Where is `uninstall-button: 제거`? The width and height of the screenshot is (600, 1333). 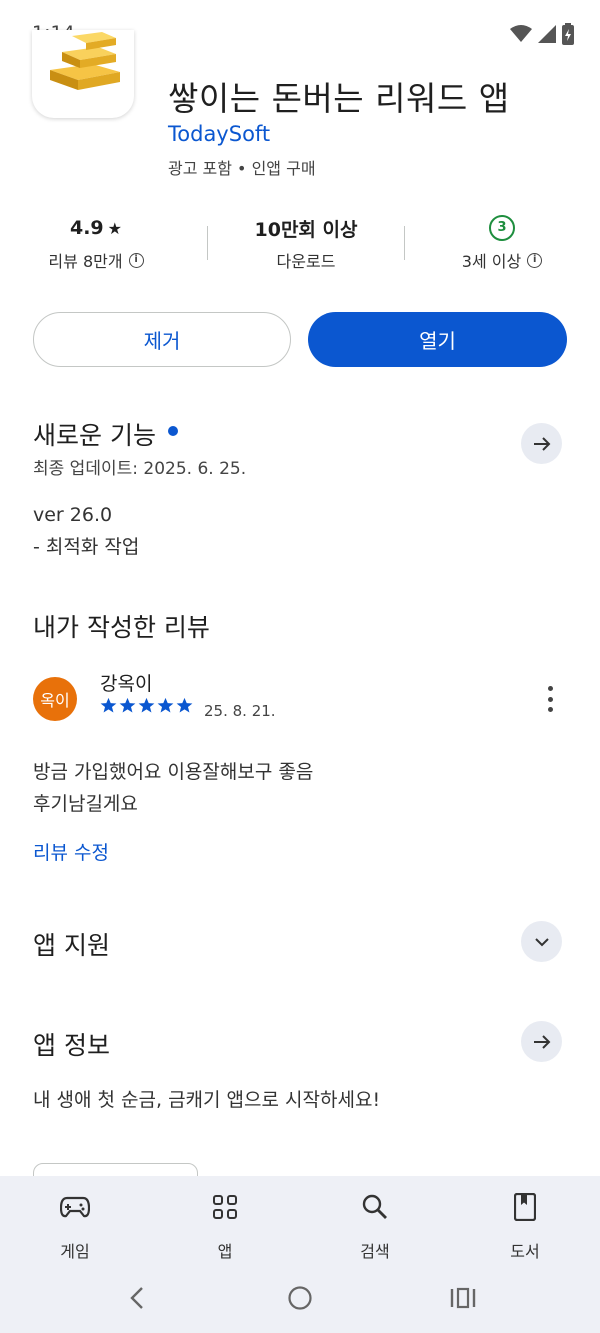 uninstall-button: 제거 is located at coordinates (162, 339).